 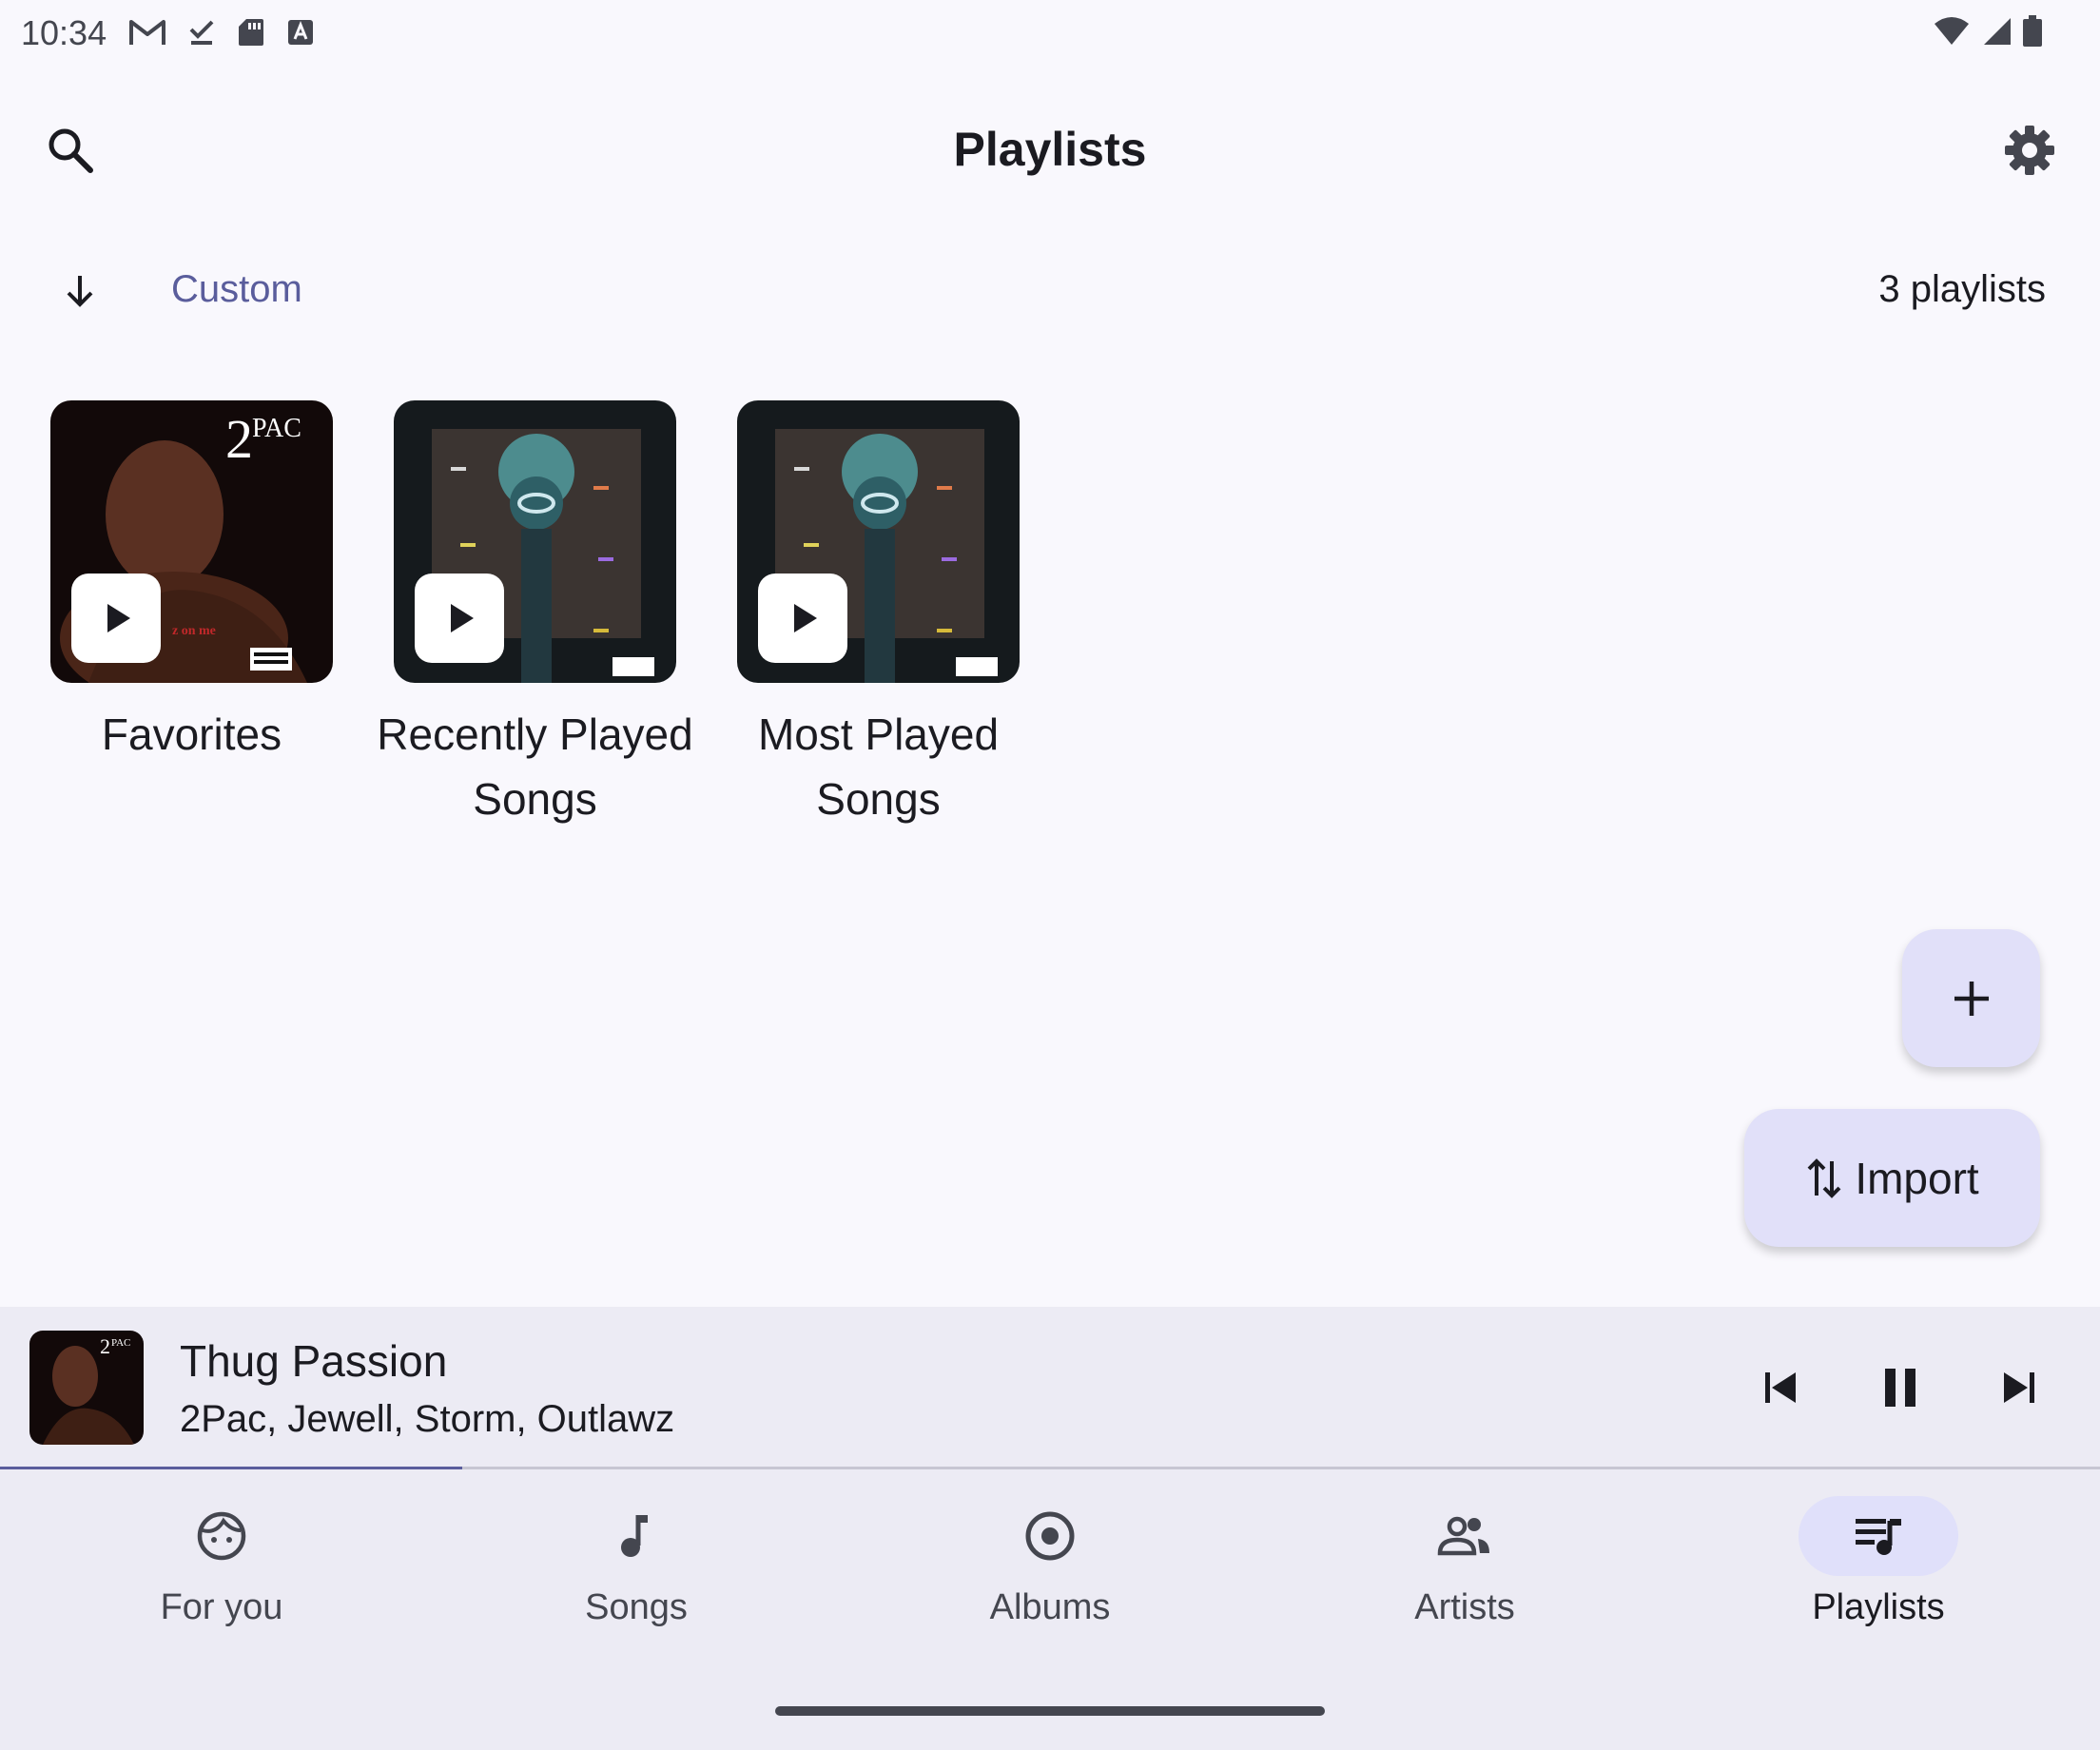 I want to click on playlist-tile-most-played: Most Played Songs, so click(x=878, y=615).